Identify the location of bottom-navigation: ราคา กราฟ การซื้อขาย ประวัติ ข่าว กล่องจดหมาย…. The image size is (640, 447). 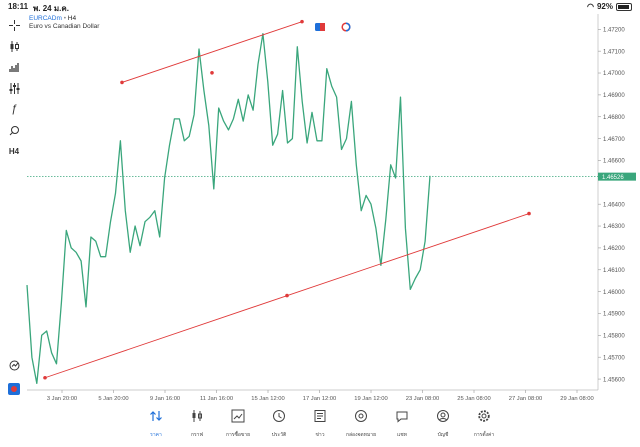
(320, 426).